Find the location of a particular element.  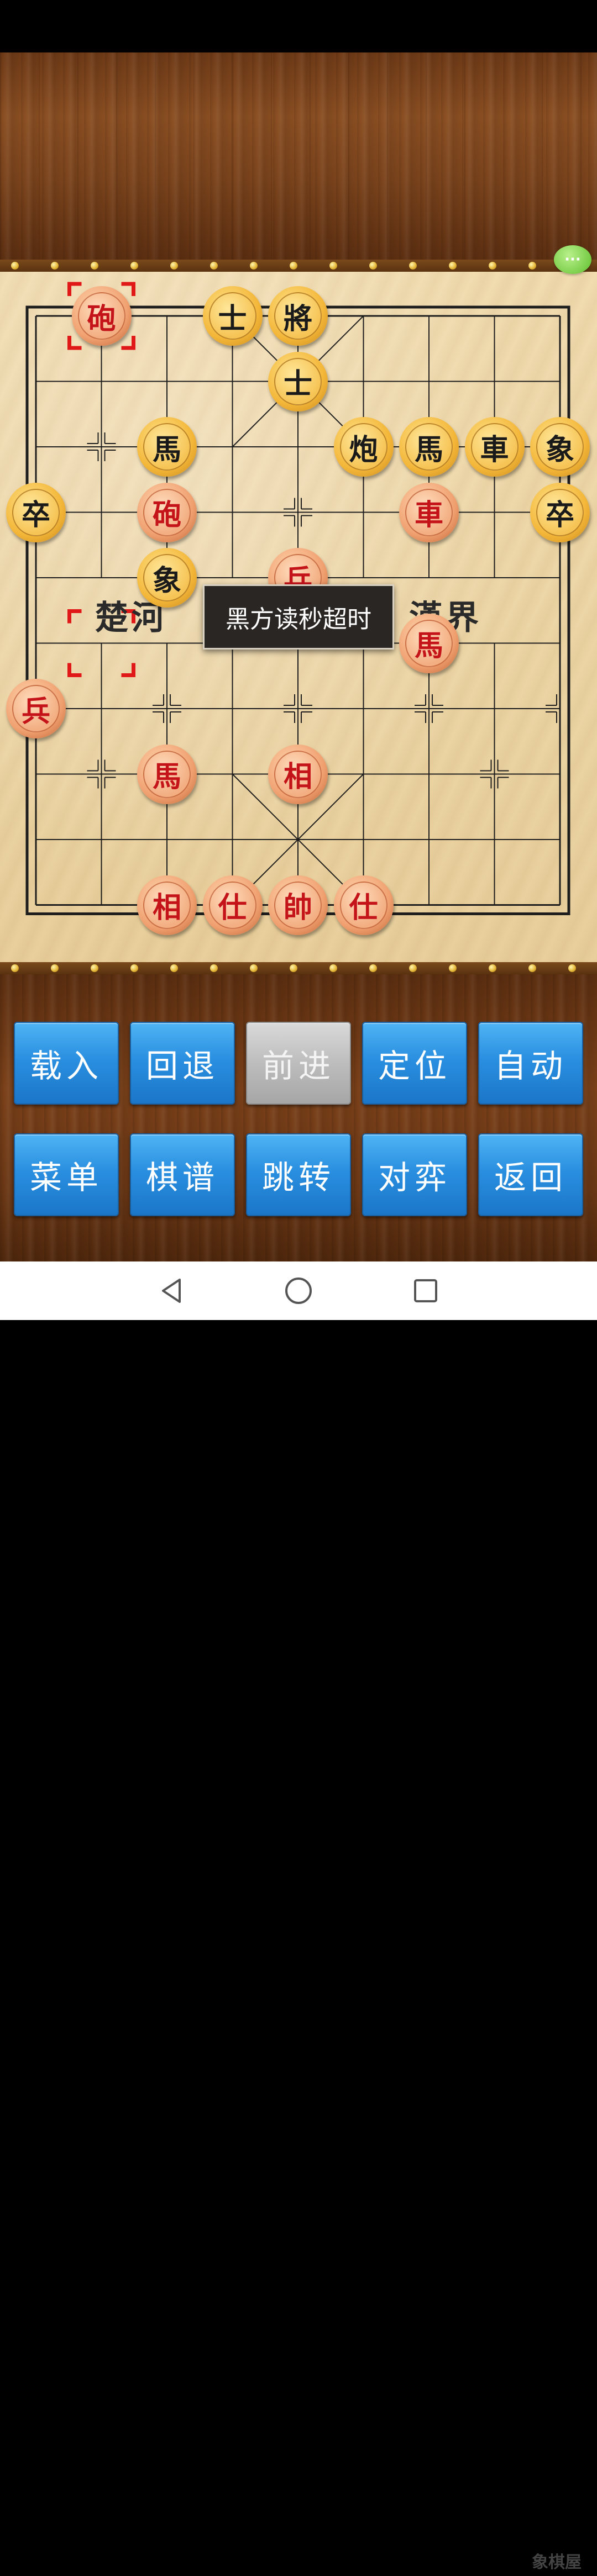

button-r2-1: 棋谱 is located at coordinates (183, 1174).